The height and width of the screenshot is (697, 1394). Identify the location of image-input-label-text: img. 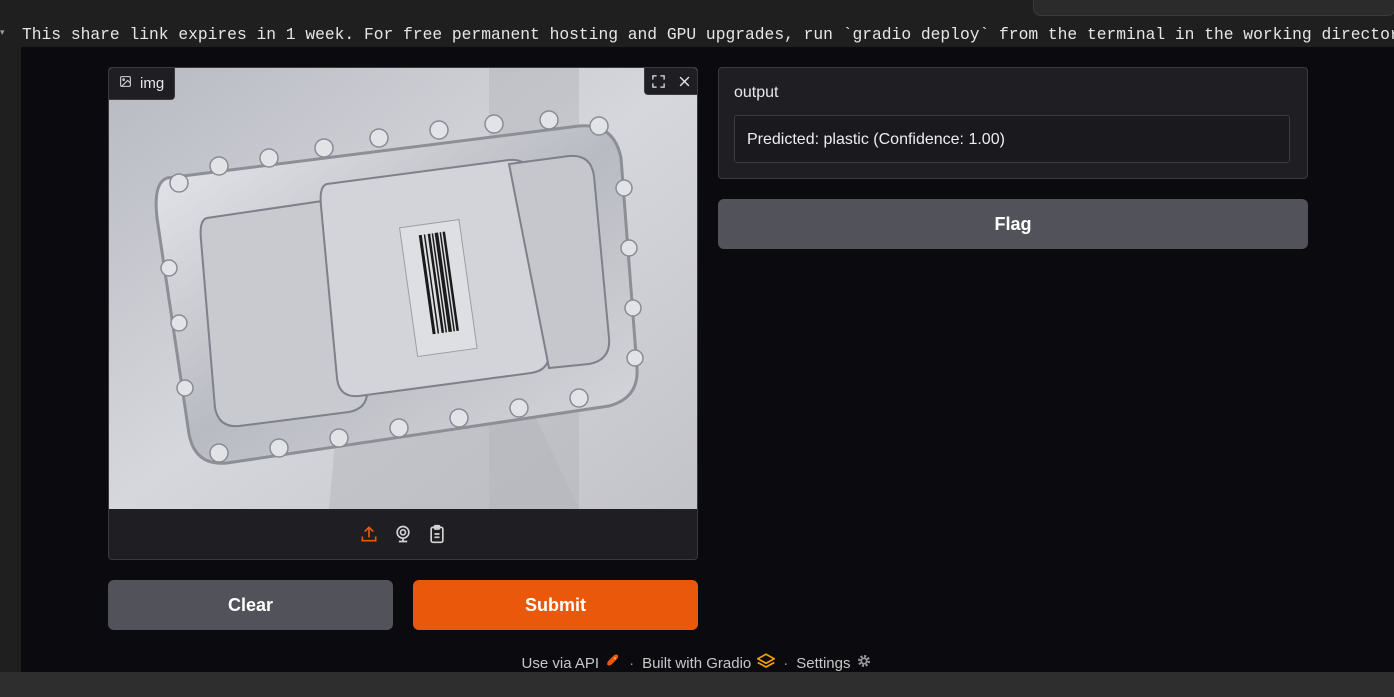
(152, 83).